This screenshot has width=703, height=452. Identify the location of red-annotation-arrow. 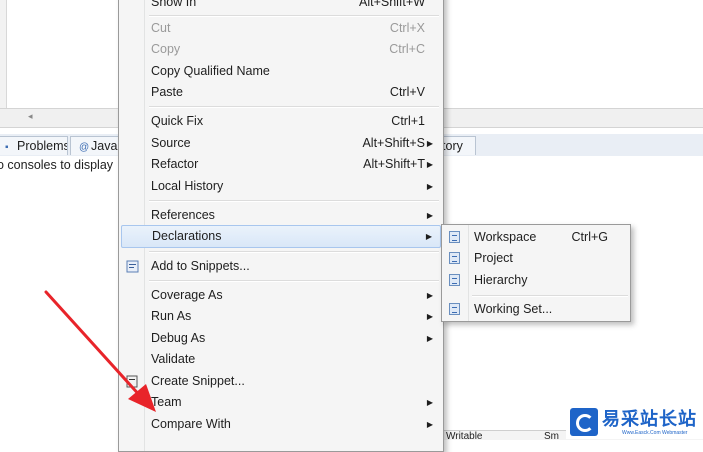
(100, 351).